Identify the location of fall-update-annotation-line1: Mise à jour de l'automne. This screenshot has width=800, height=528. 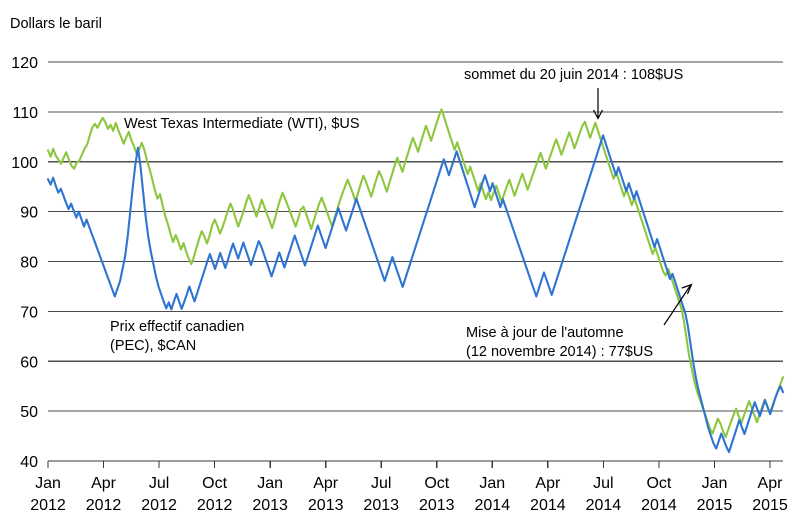
(545, 333).